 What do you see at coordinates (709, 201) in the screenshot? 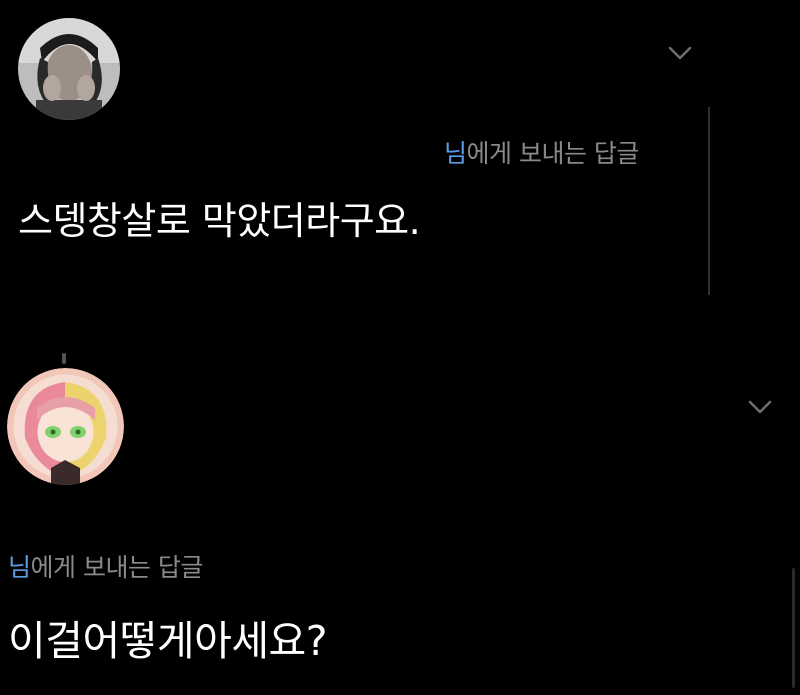
I see `thread-line` at bounding box center [709, 201].